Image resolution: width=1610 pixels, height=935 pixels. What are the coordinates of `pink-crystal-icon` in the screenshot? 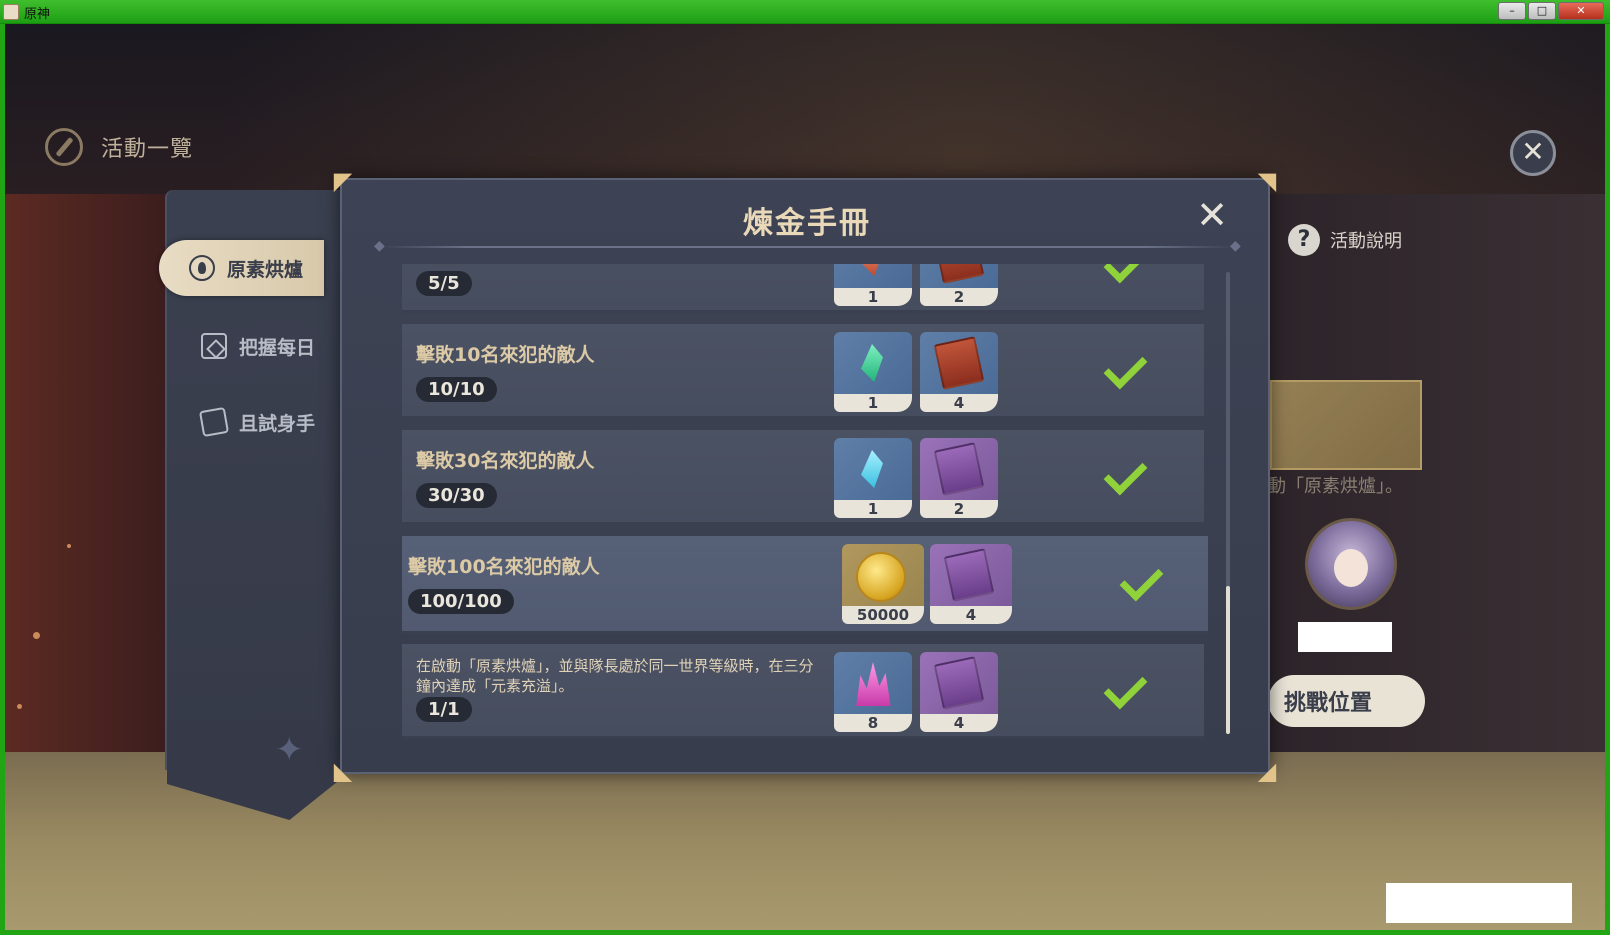 It's located at (873, 684).